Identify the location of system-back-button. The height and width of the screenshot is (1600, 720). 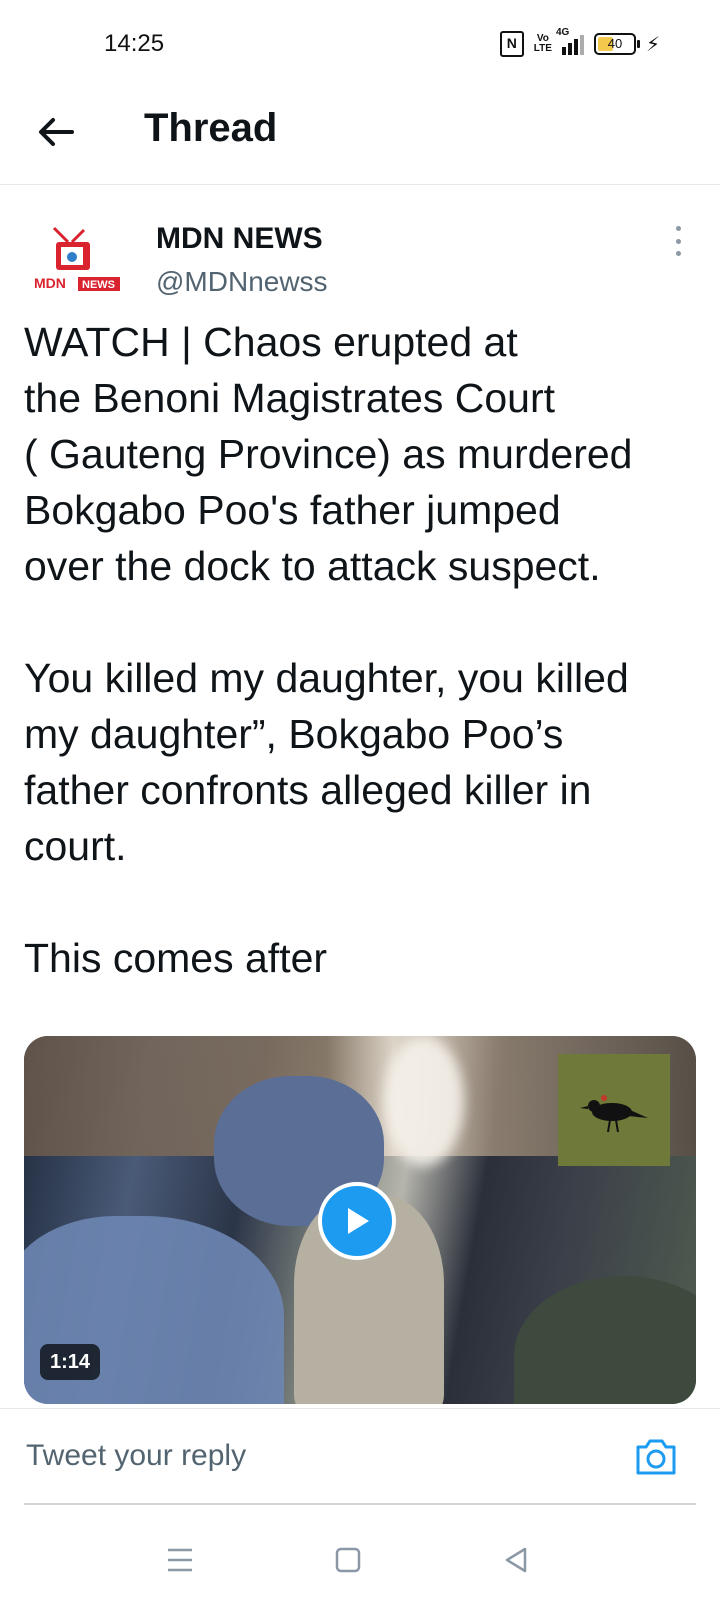
(516, 1560).